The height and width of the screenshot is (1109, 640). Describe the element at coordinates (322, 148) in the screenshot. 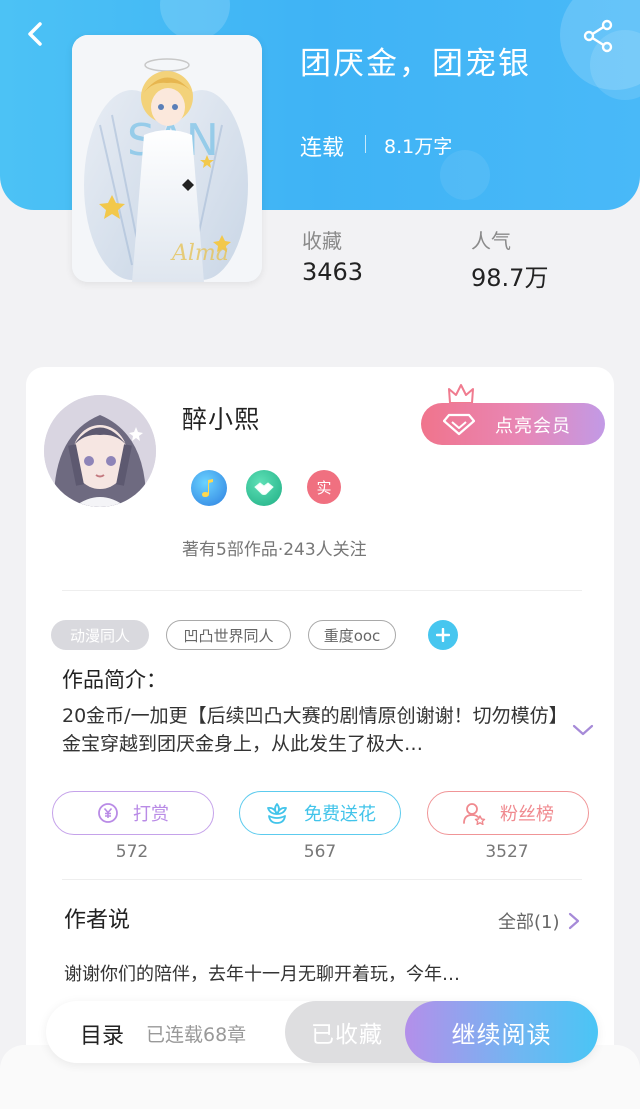

I see `book-status: 连载` at that location.